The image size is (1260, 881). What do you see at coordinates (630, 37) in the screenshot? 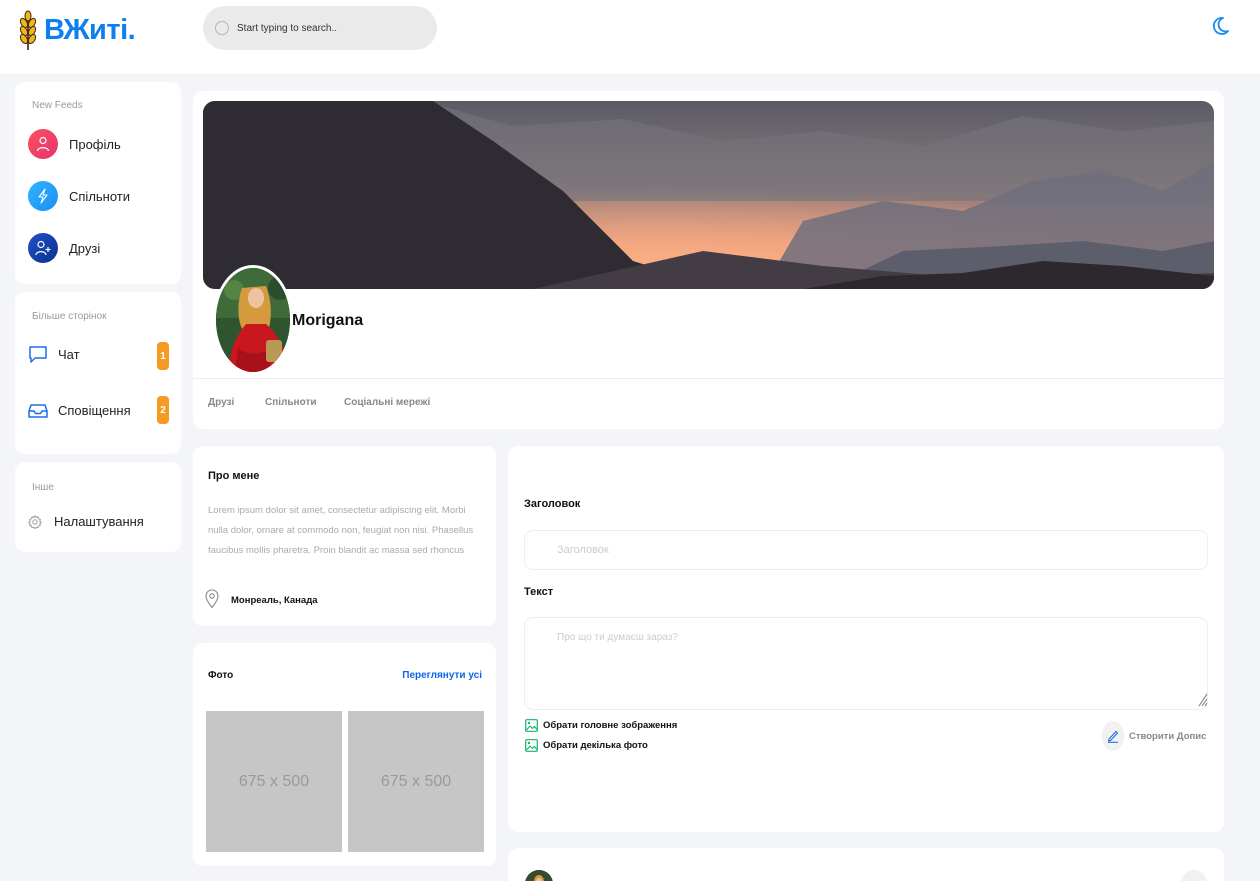
I see `top-header: ВЖиті.` at bounding box center [630, 37].